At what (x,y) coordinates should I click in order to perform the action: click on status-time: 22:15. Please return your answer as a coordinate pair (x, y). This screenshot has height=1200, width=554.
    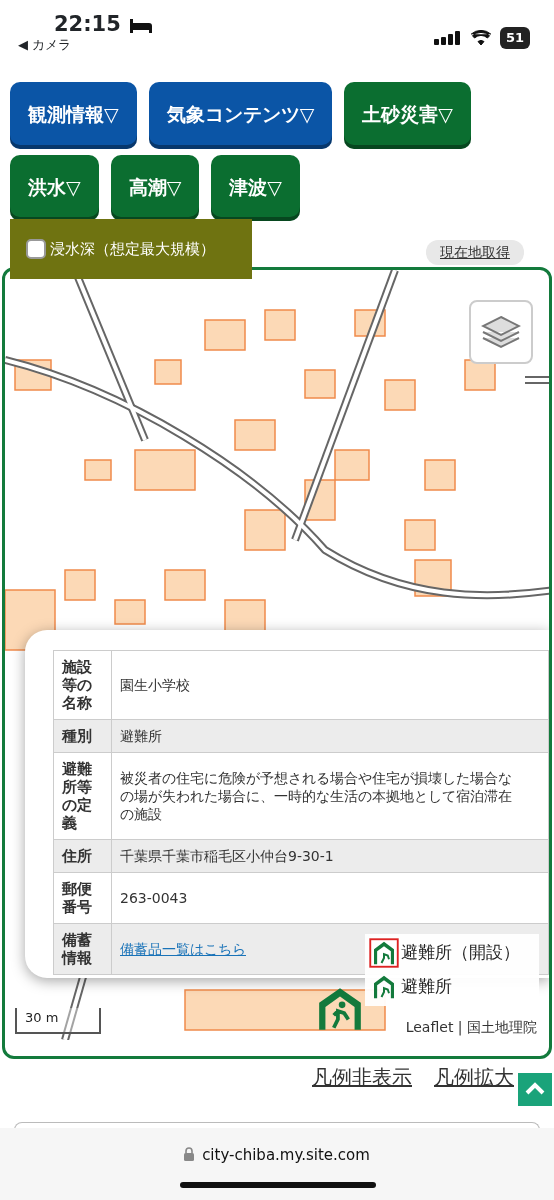
    Looking at the image, I should click on (87, 24).